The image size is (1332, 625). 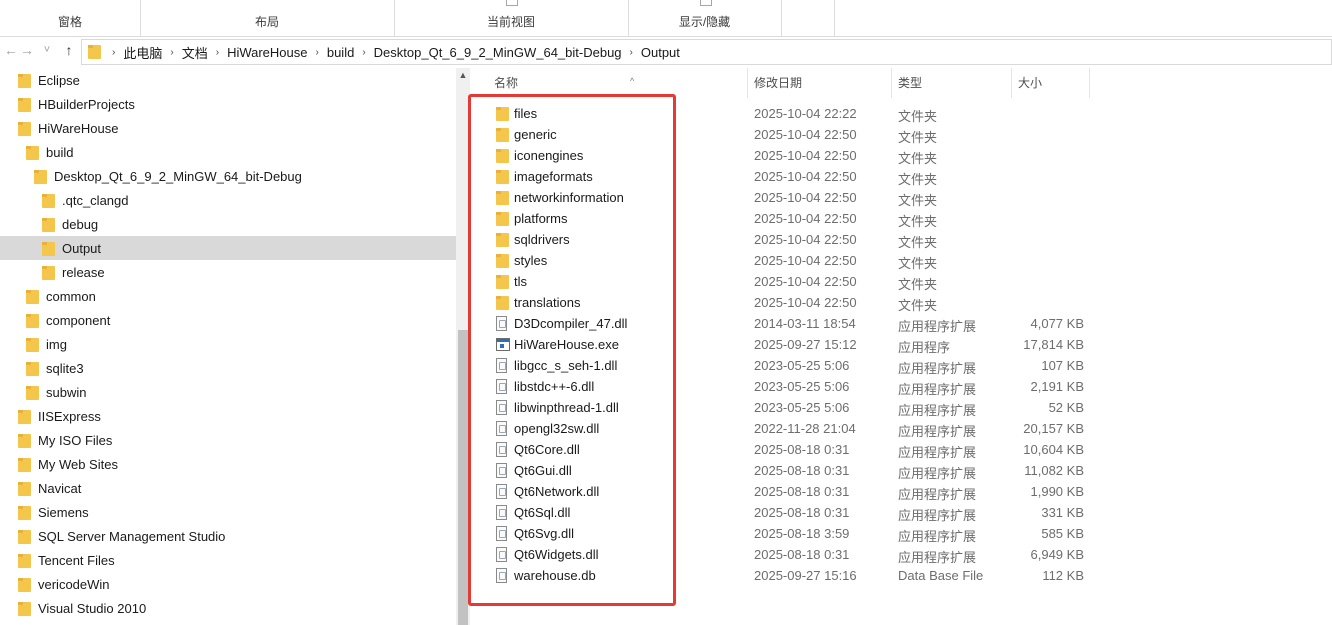 What do you see at coordinates (228, 440) in the screenshot?
I see `tree-item: My ISO Files` at bounding box center [228, 440].